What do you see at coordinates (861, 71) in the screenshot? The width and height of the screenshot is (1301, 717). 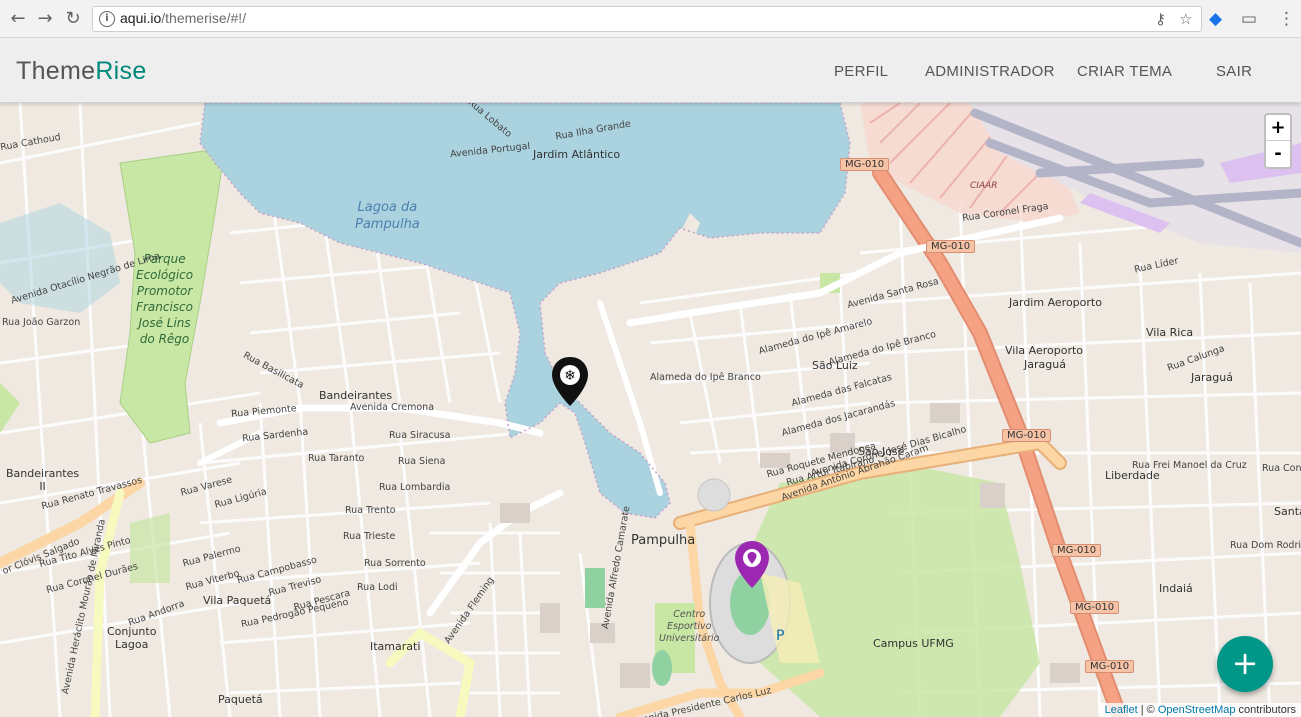 I see `menu-perfil: PERFIL` at bounding box center [861, 71].